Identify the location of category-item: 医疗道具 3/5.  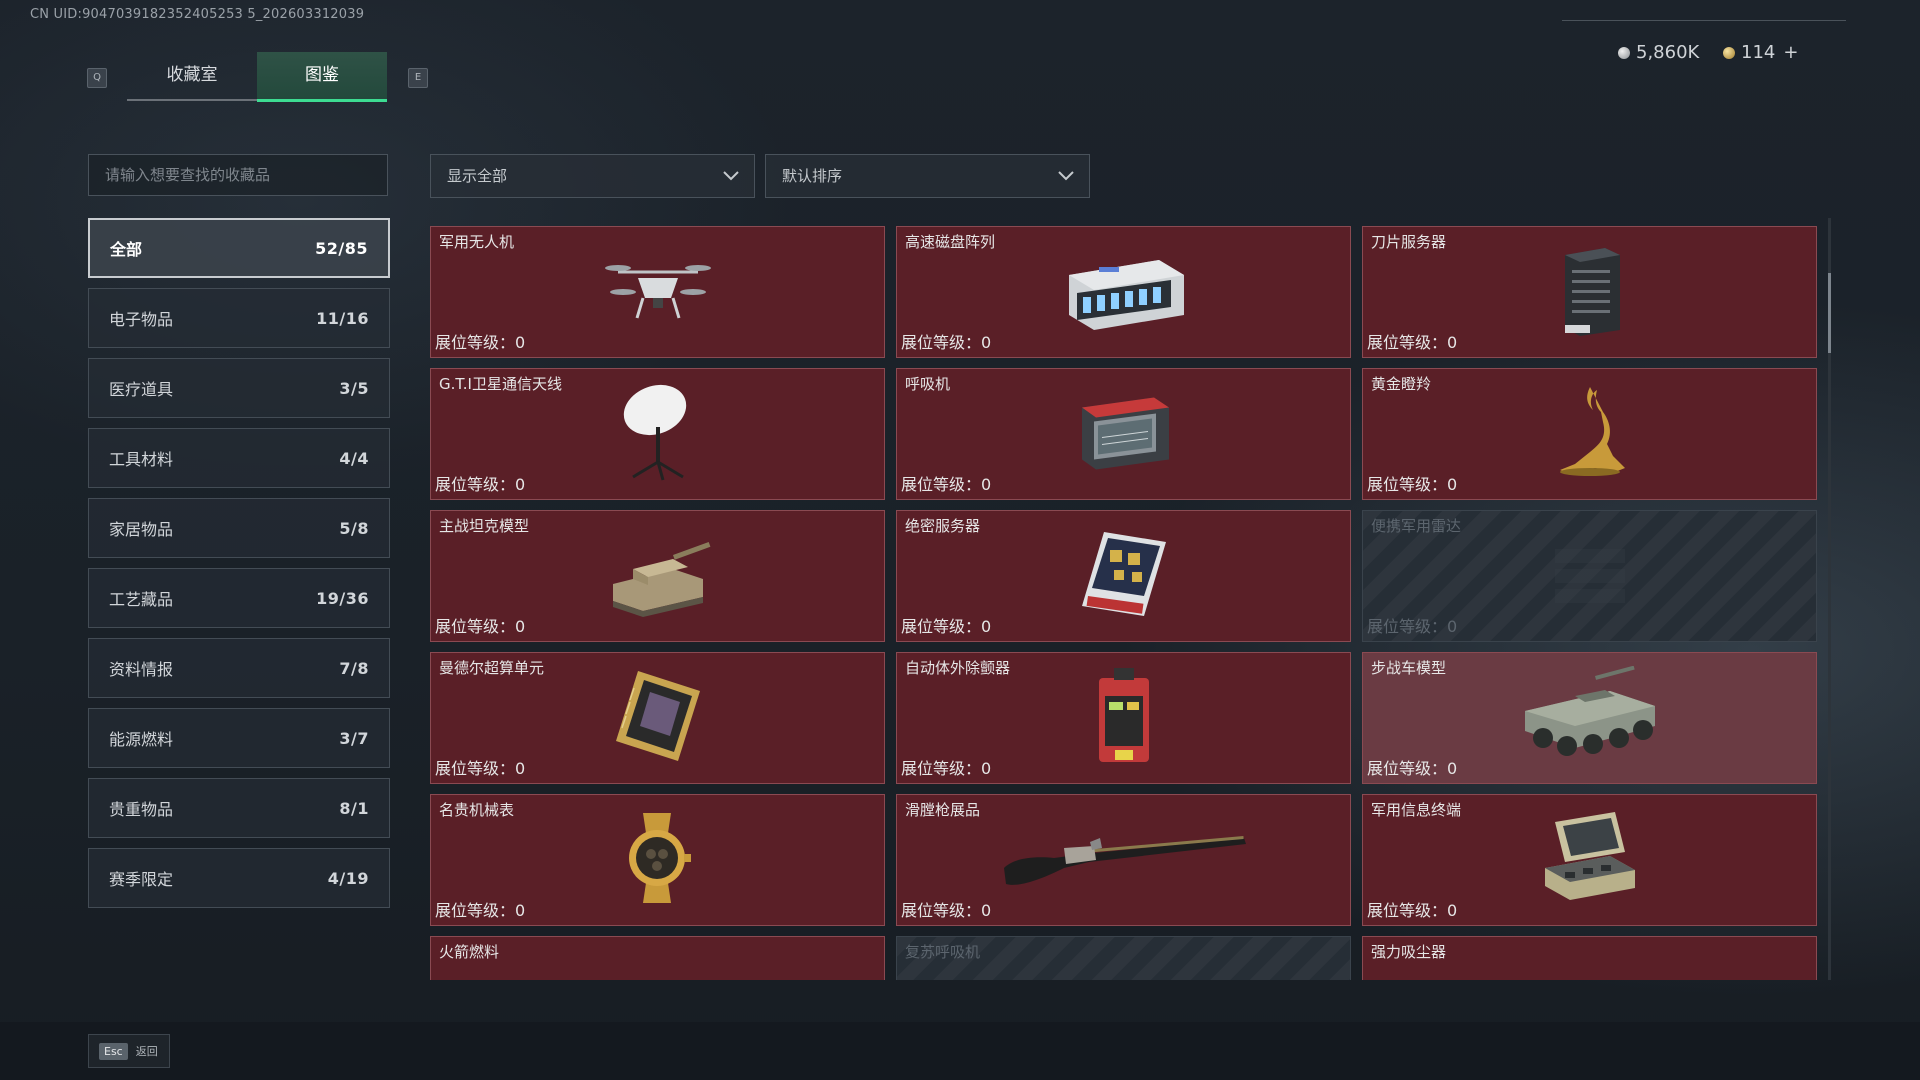
(239, 388).